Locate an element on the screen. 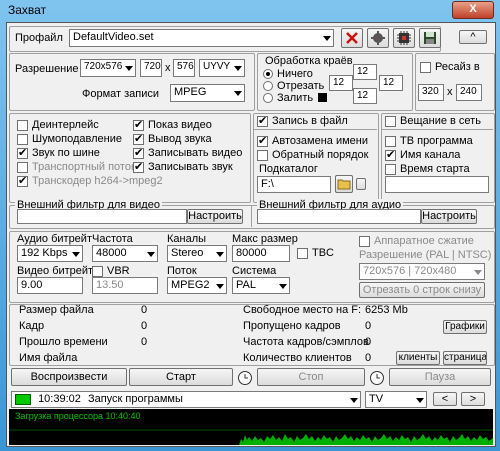 The width and height of the screenshot is (500, 451). start-time-label: Время старта is located at coordinates (435, 169).